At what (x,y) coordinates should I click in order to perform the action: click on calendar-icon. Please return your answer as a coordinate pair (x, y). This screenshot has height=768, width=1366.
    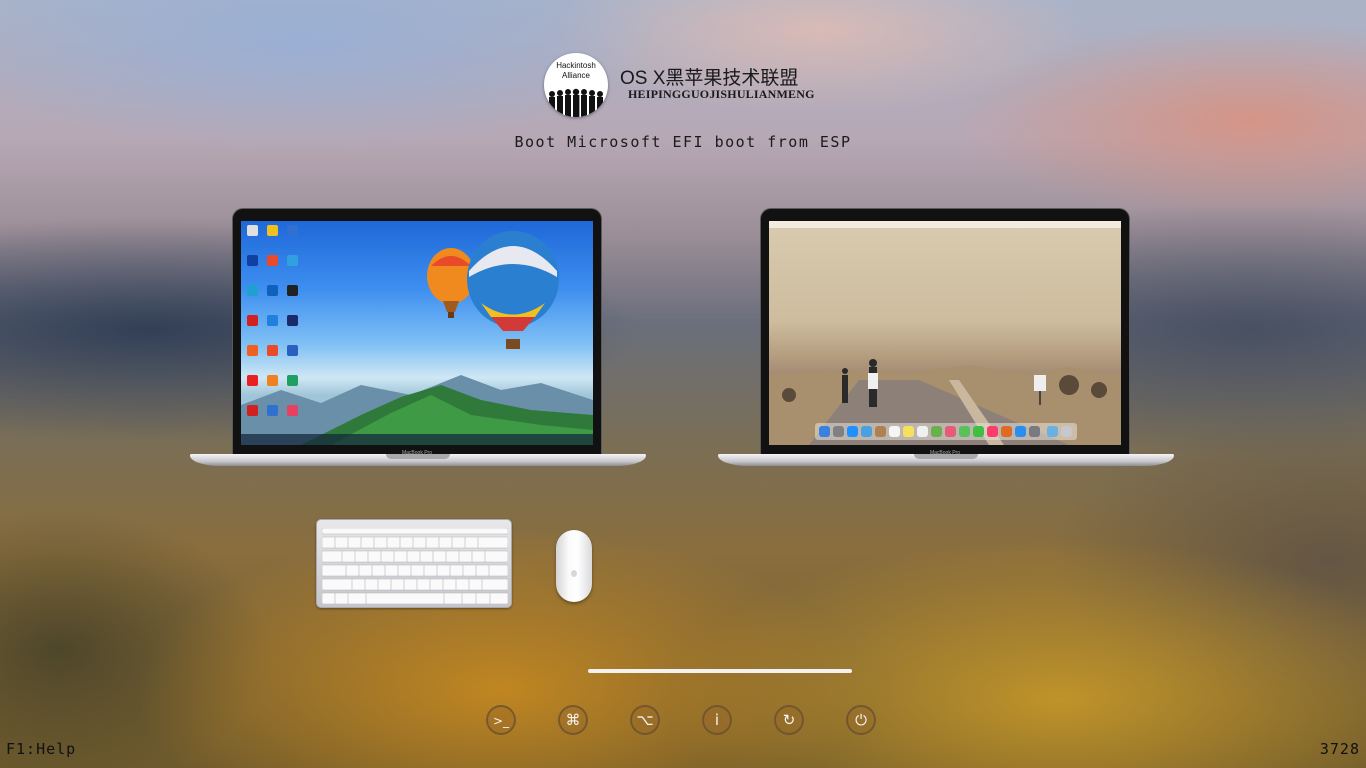
    Looking at the image, I should click on (894, 431).